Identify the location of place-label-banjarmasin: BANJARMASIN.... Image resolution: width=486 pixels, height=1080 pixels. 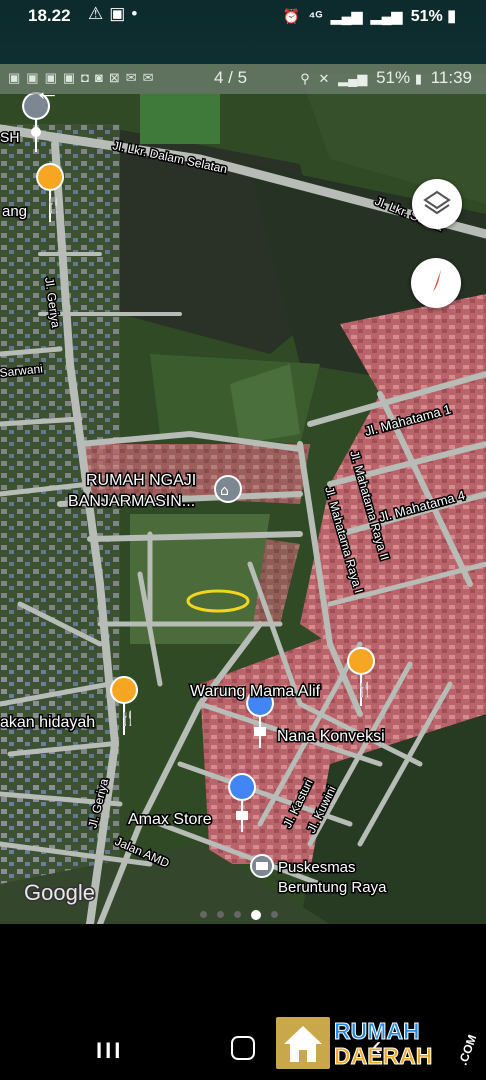
(131, 501).